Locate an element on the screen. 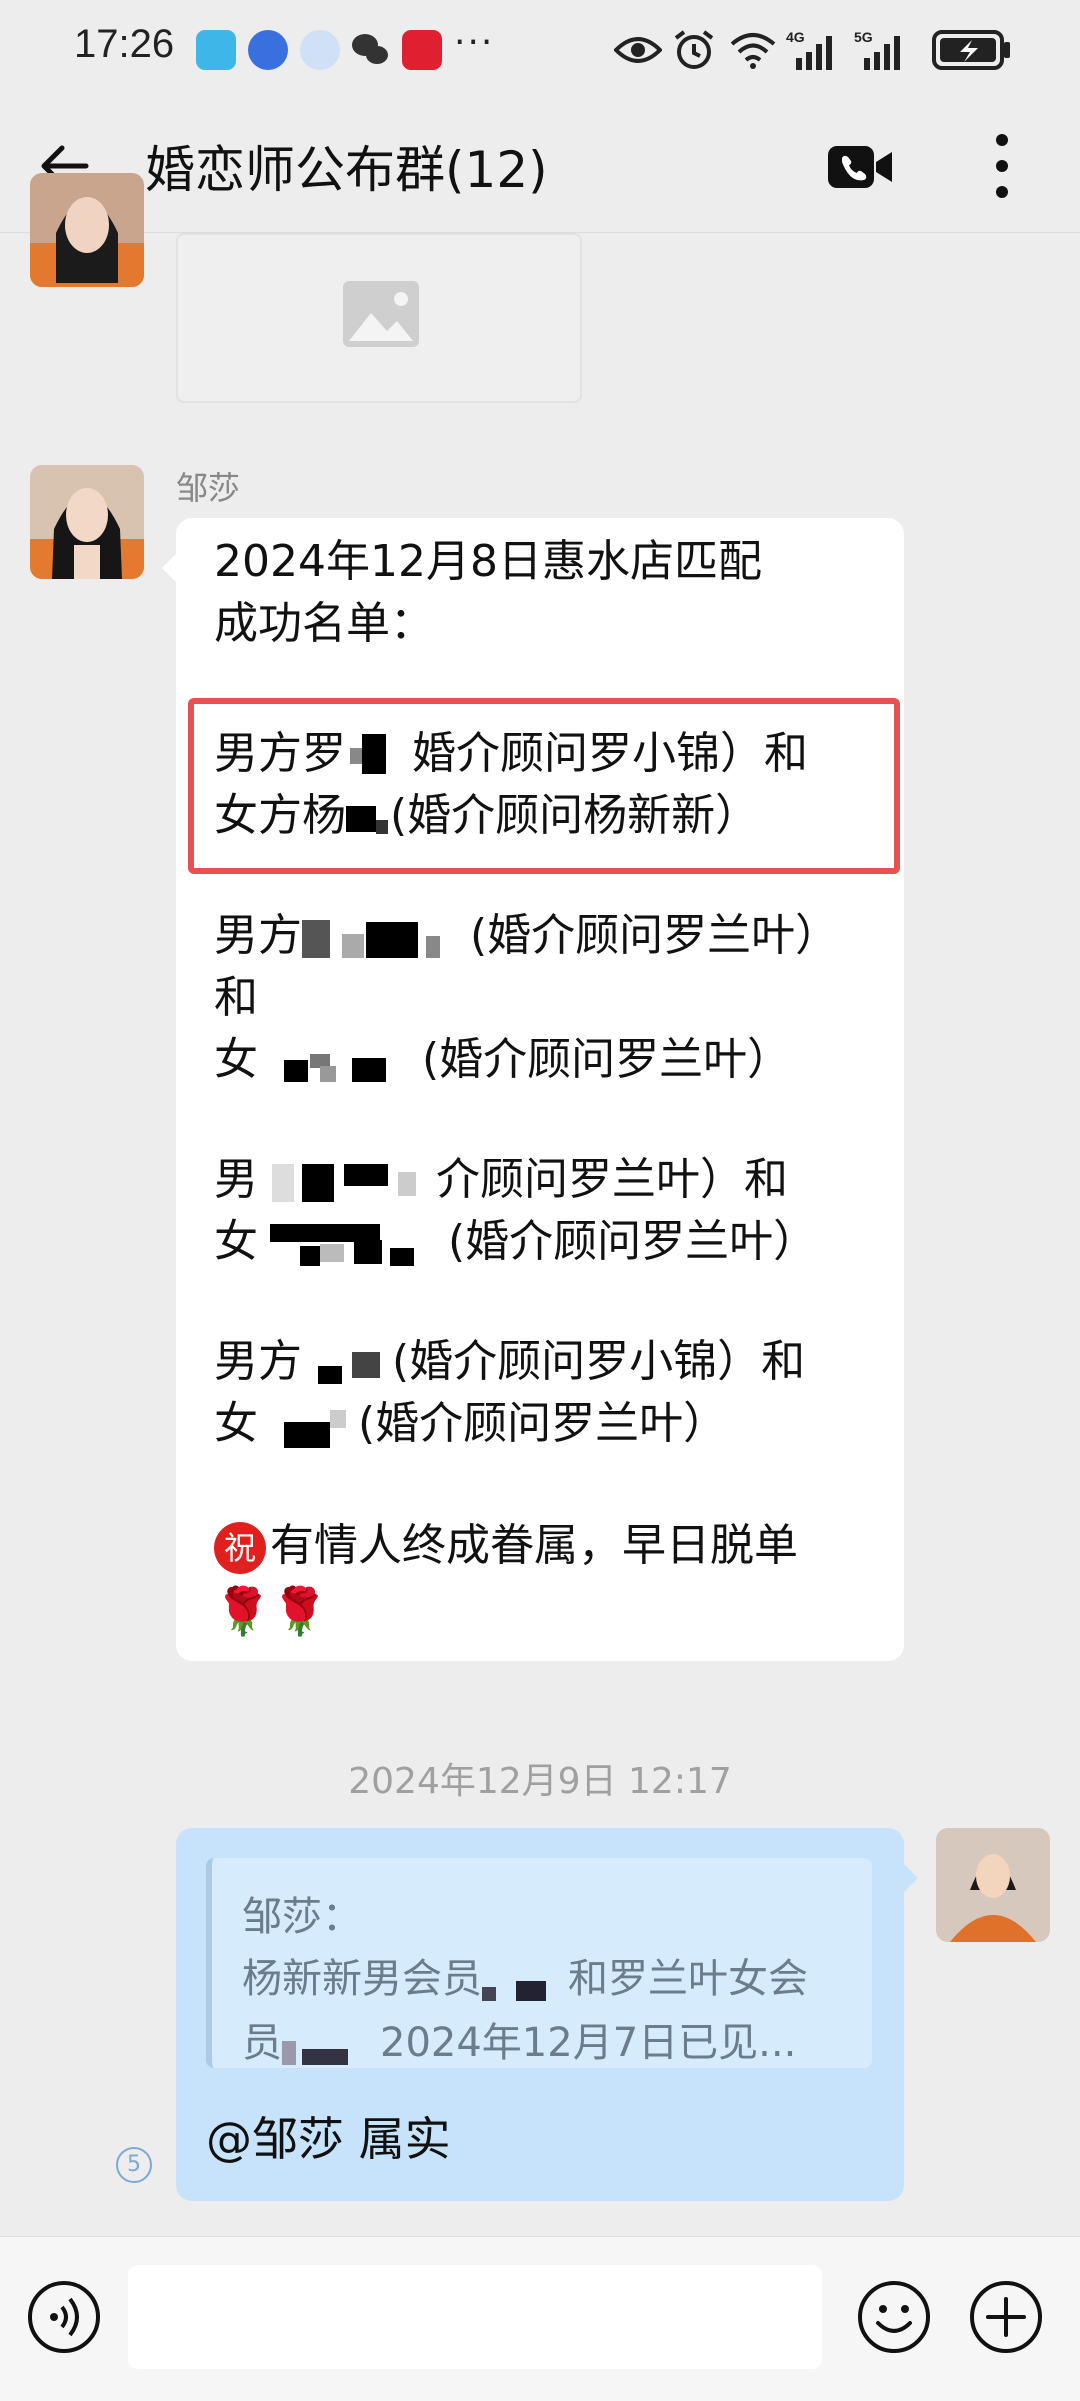 The height and width of the screenshot is (2401, 1080). wifi-icon is located at coordinates (753, 51).